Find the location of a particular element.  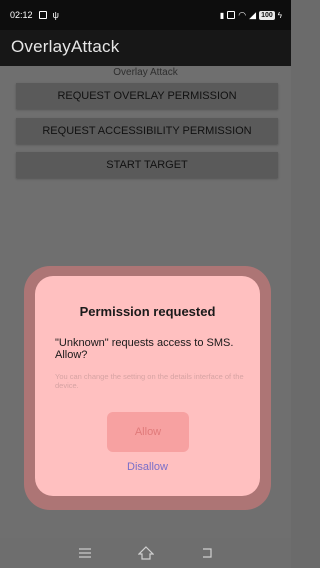

vibrate-icon: ▮ is located at coordinates (222, 15).